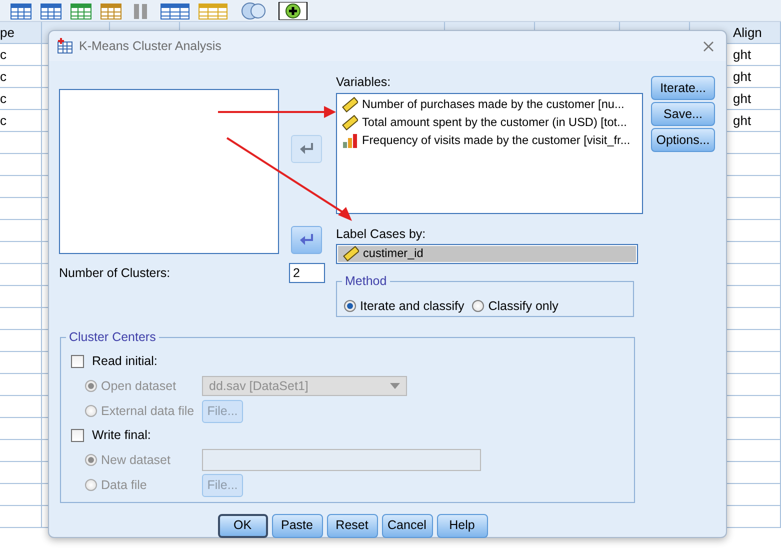 The image size is (781, 559). What do you see at coordinates (112, 336) in the screenshot?
I see `group-legend: Cluster Centers` at bounding box center [112, 336].